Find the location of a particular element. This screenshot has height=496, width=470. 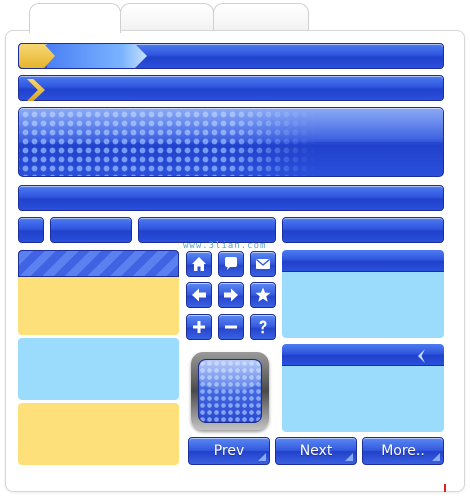

add-button is located at coordinates (199, 327).